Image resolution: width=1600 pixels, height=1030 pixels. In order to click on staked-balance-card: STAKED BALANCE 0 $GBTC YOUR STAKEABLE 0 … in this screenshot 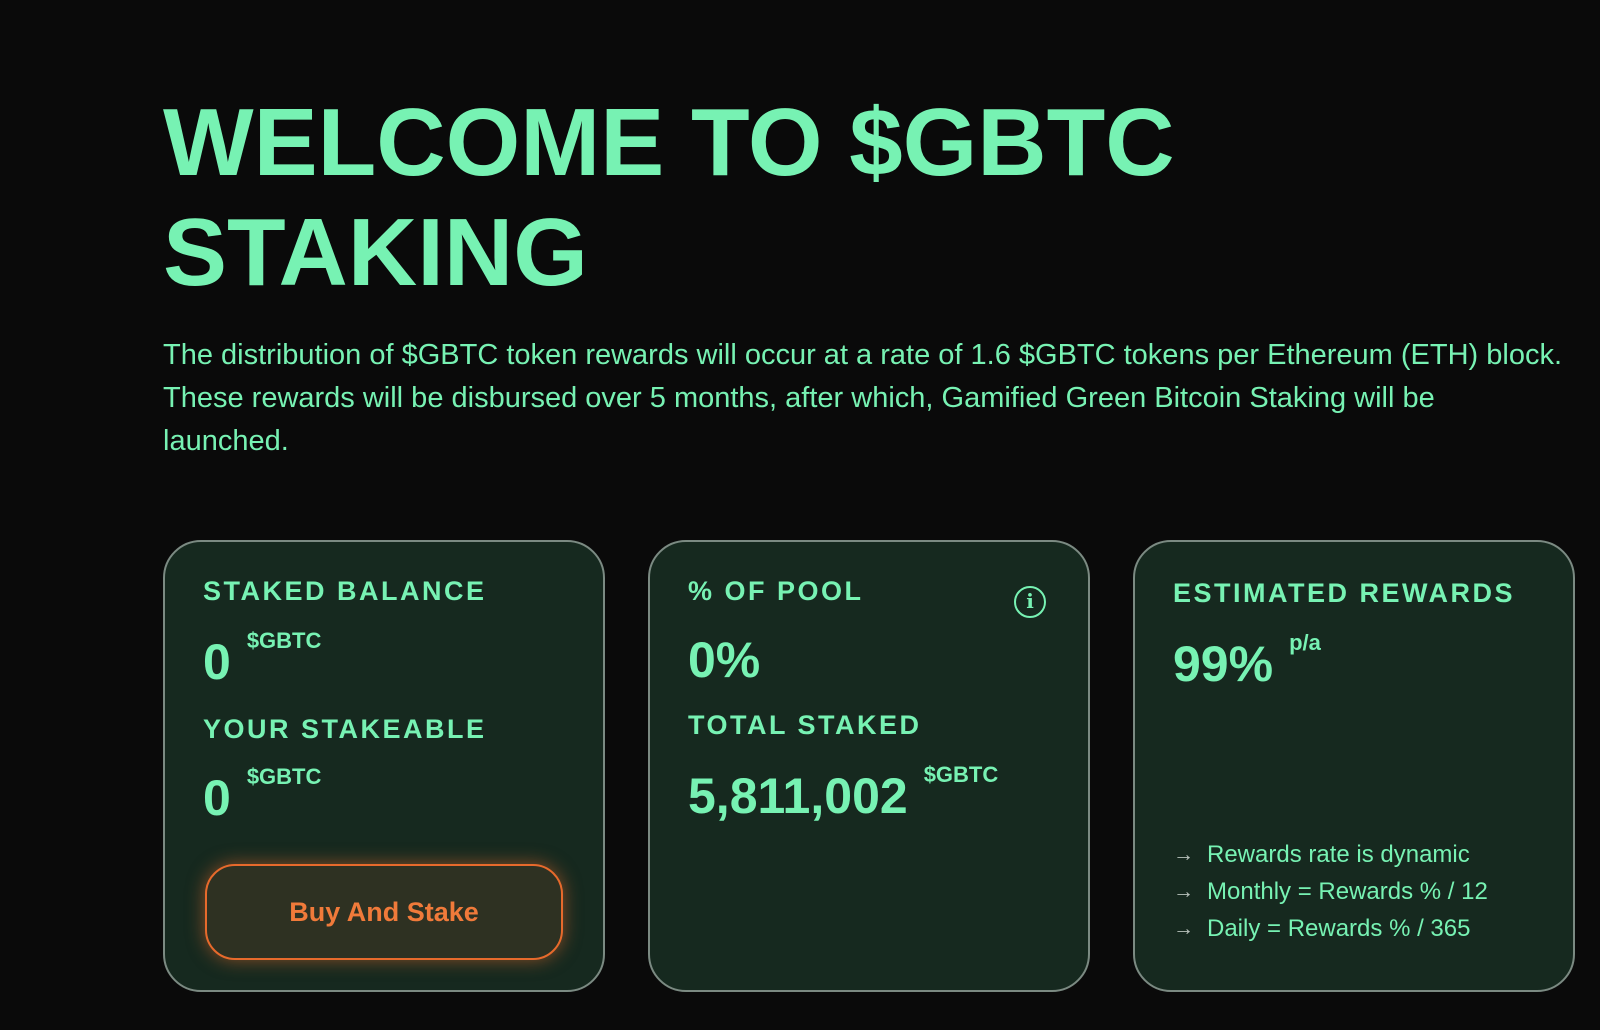, I will do `click(384, 766)`.